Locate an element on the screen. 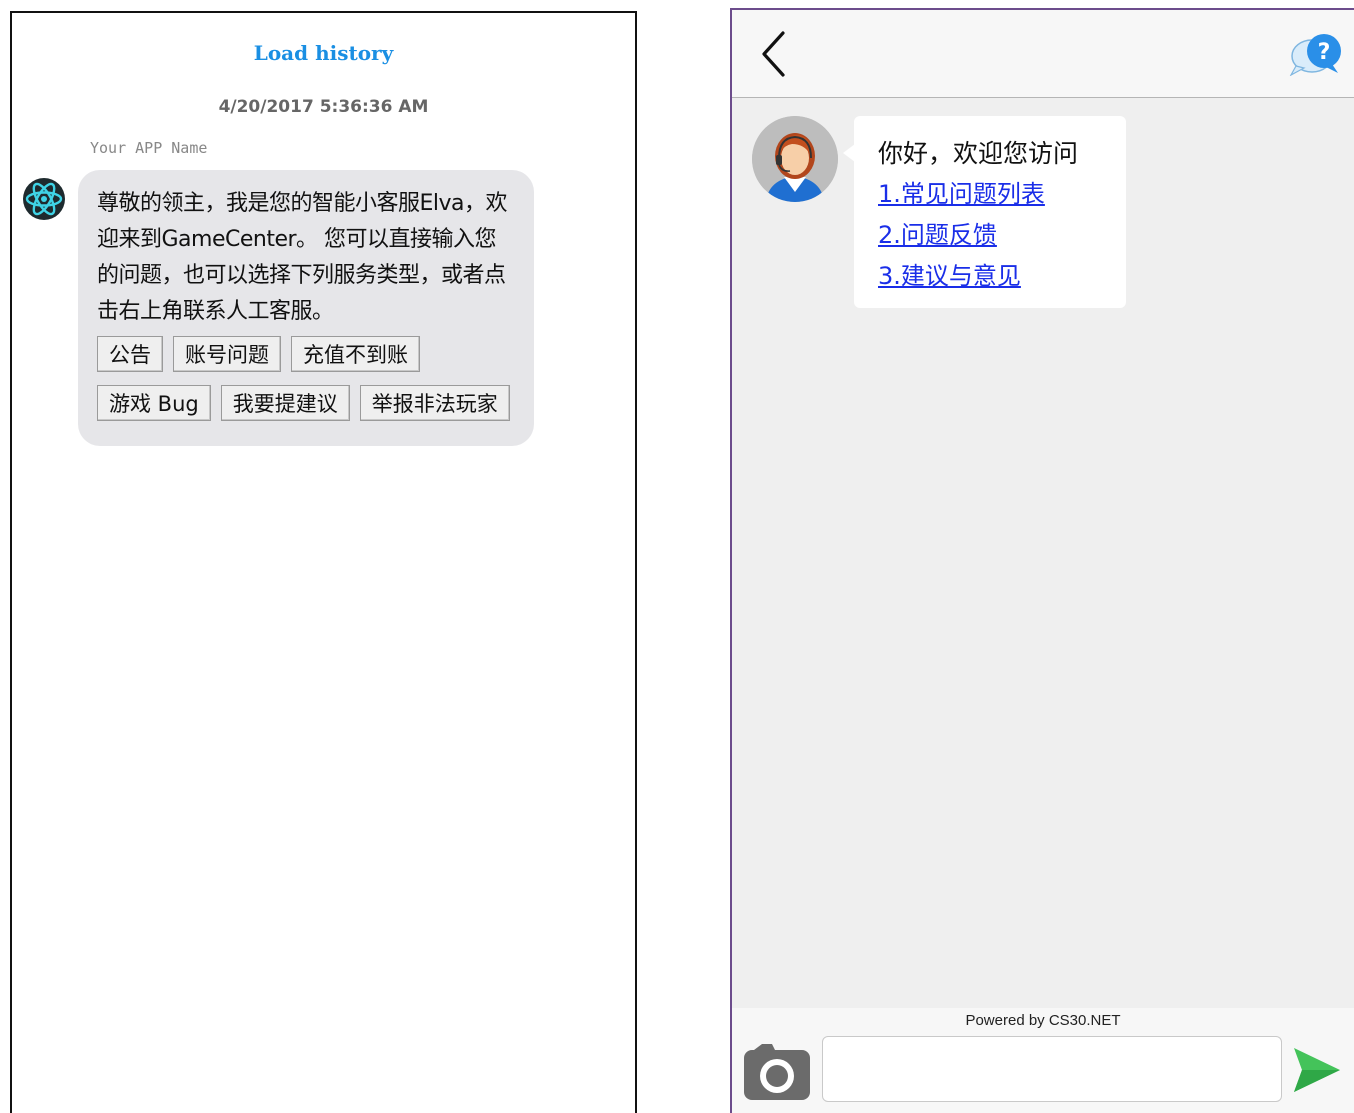  powered-by-label: Powered by CS30.NET is located at coordinates (1043, 1020).